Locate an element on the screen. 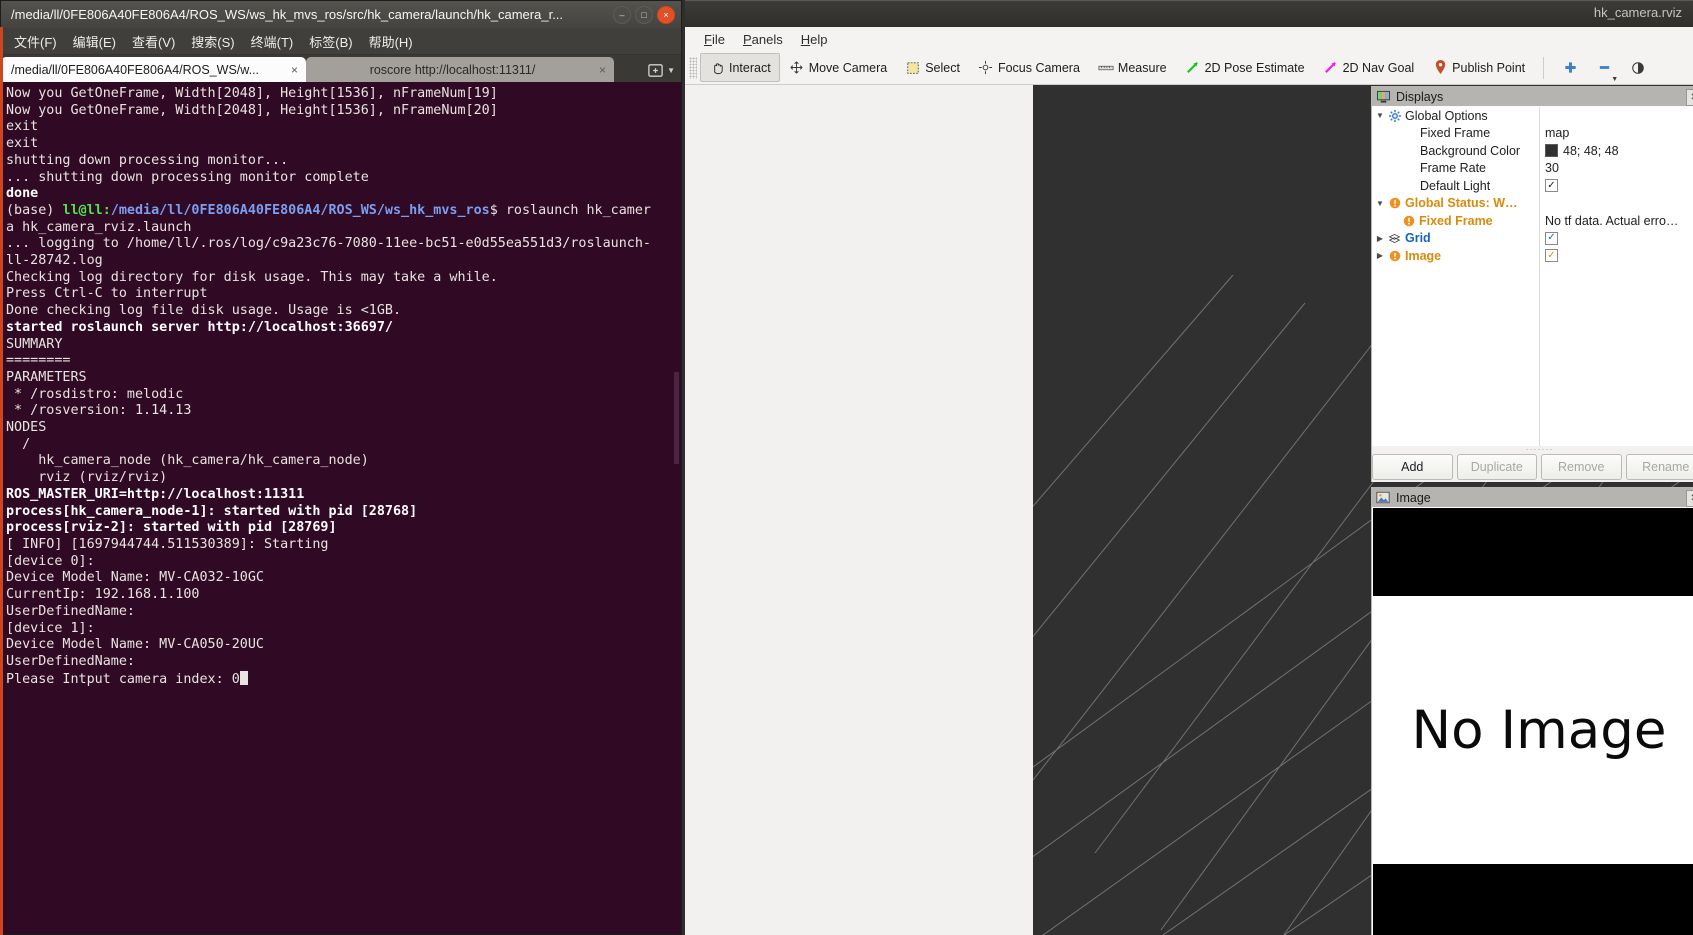  tree-value-grid: ✓ is located at coordinates (1551, 238).